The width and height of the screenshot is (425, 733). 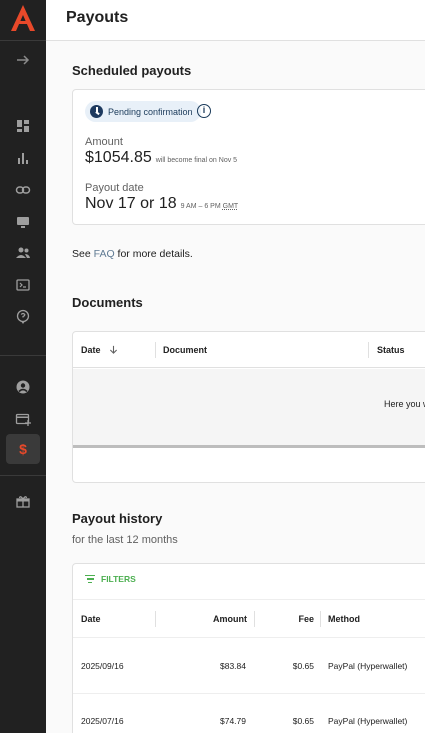 I want to click on faq-text-after: for more details., so click(x=153, y=254).